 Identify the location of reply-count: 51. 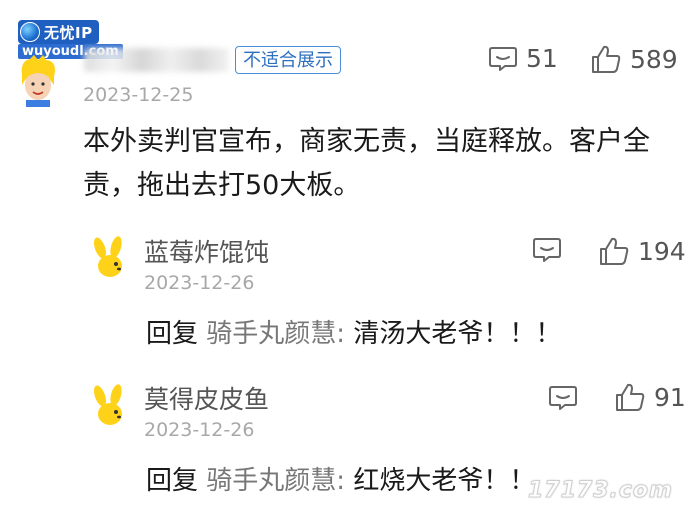
(542, 58).